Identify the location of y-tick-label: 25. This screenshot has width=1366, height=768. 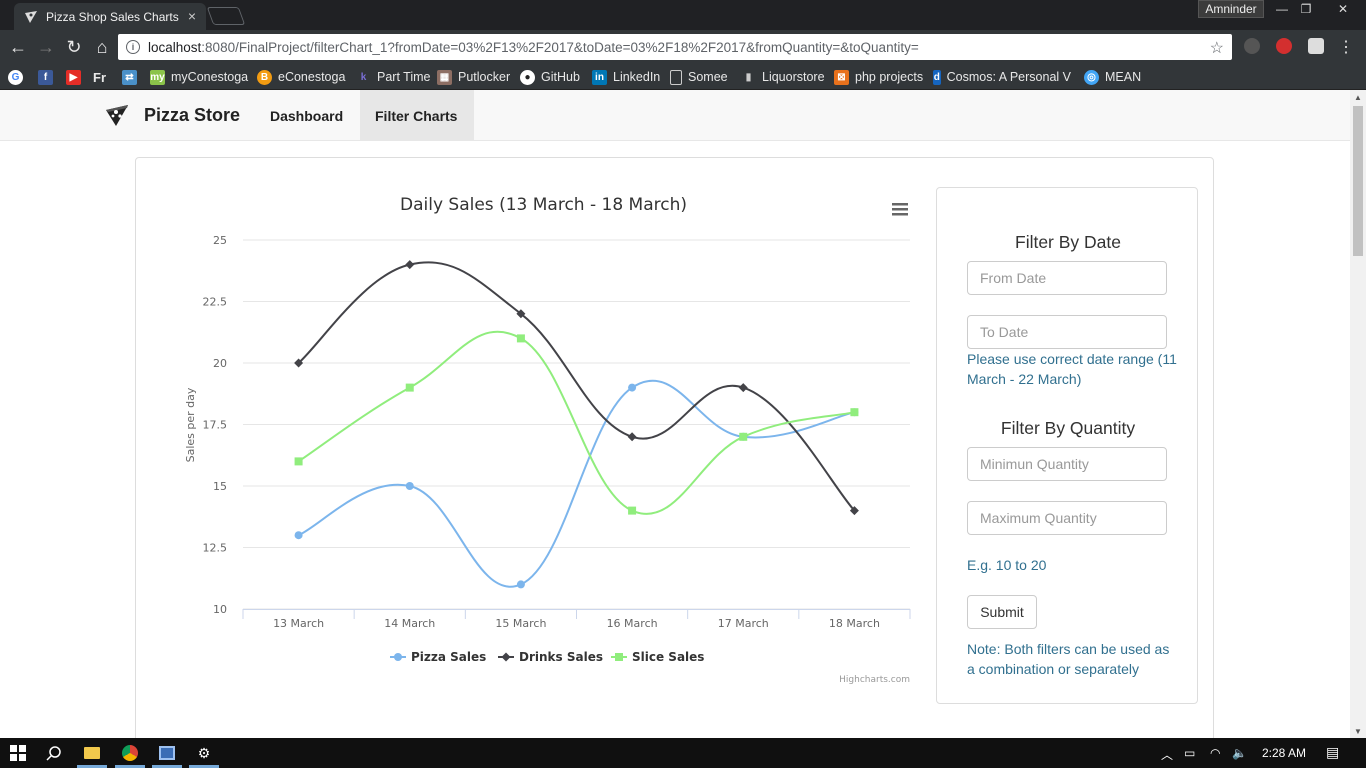
(220, 240).